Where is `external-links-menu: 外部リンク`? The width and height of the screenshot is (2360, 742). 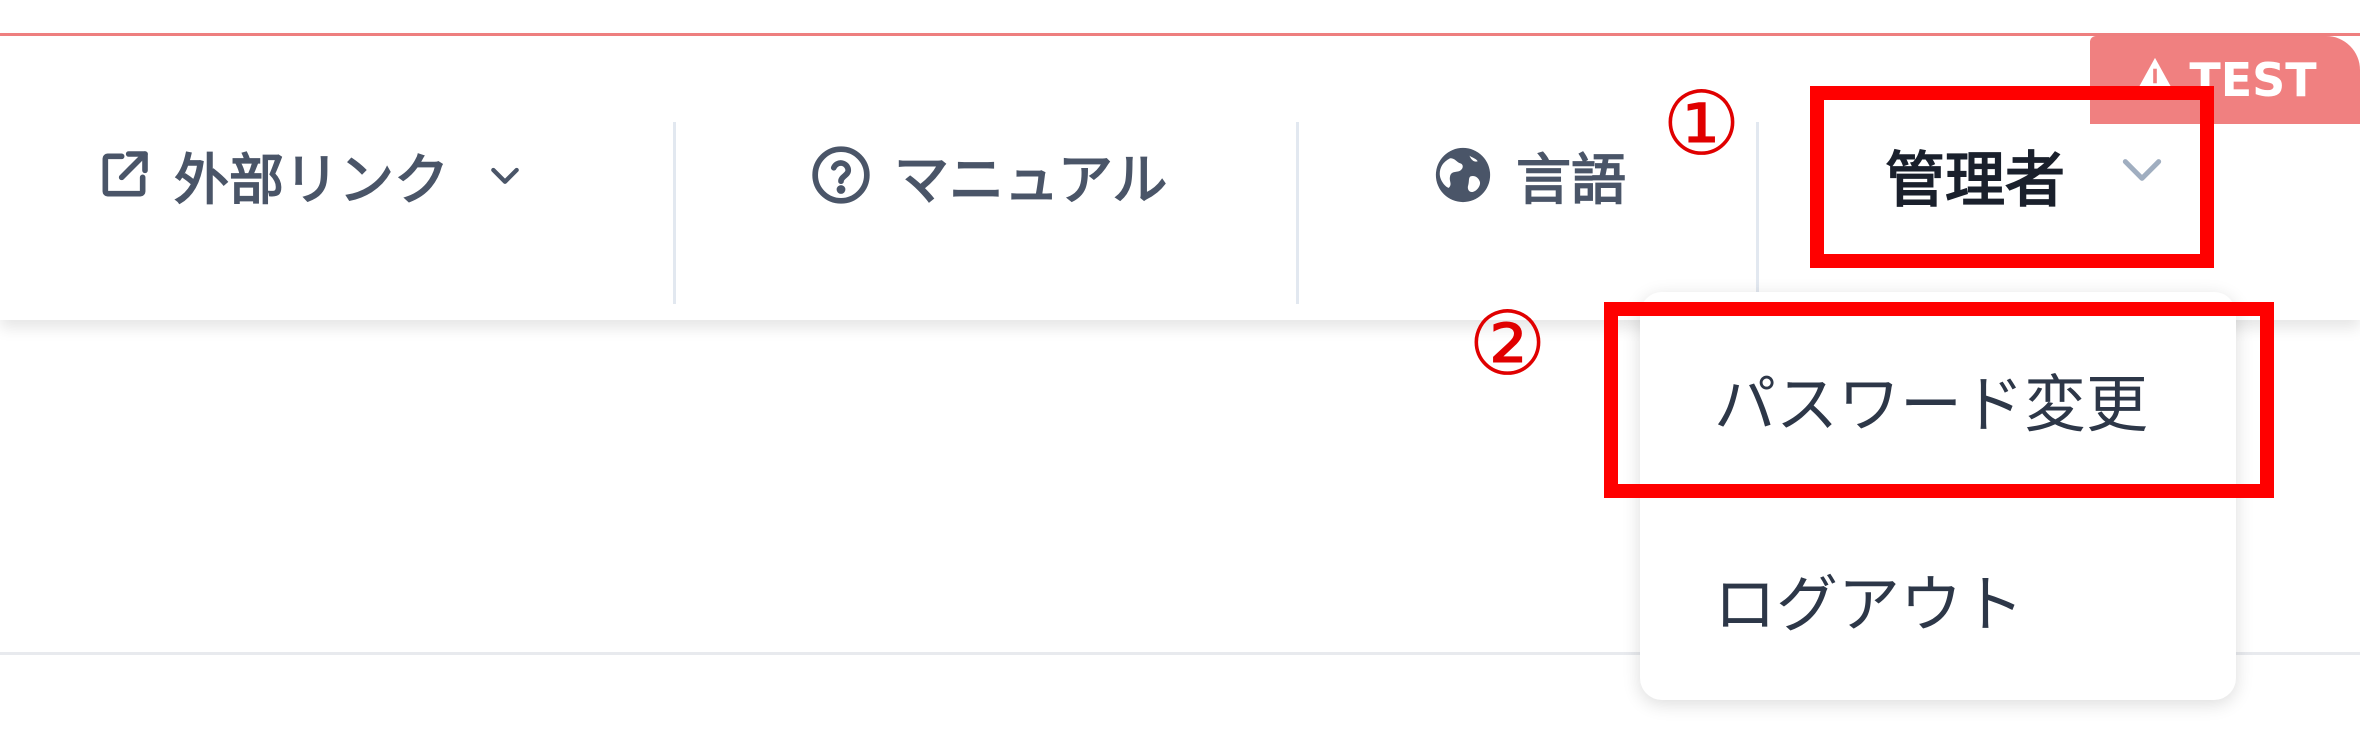
external-links-menu: 外部リンク is located at coordinates (310, 175).